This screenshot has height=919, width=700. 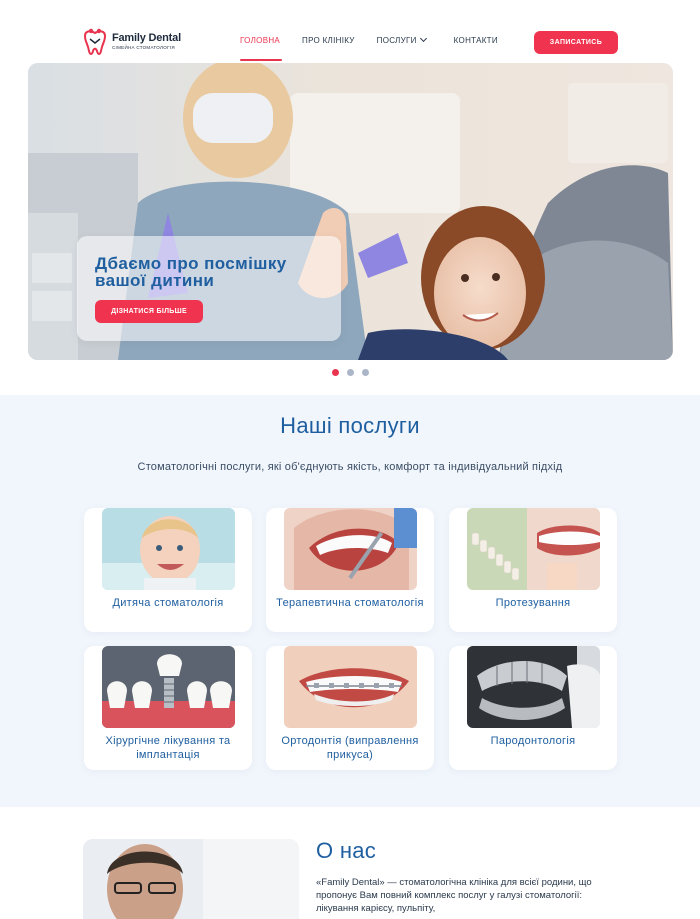 What do you see at coordinates (168, 748) in the screenshot?
I see `service-label: Хірургічне лікування та імплантація` at bounding box center [168, 748].